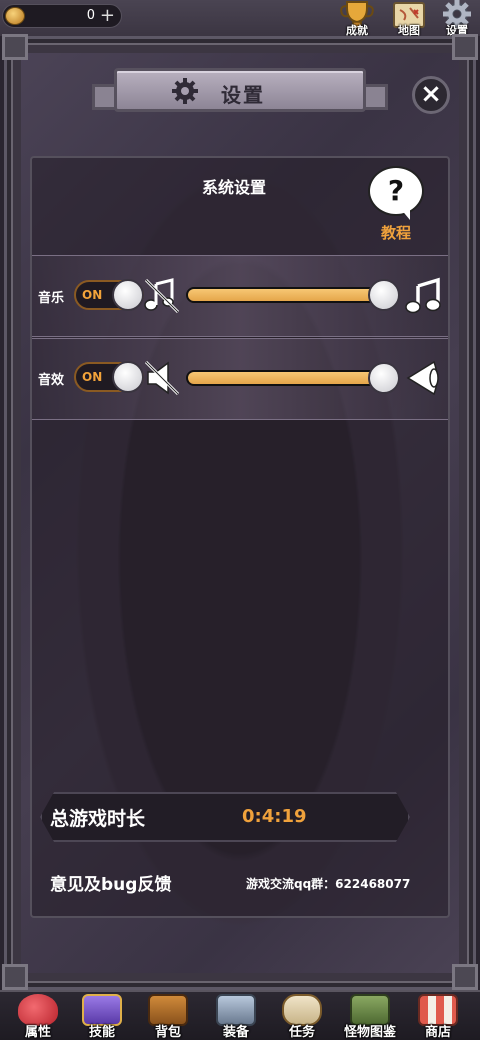 This screenshot has width=480, height=1040. Describe the element at coordinates (128, 377) in the screenshot. I see `sound-toggle-knob` at that location.